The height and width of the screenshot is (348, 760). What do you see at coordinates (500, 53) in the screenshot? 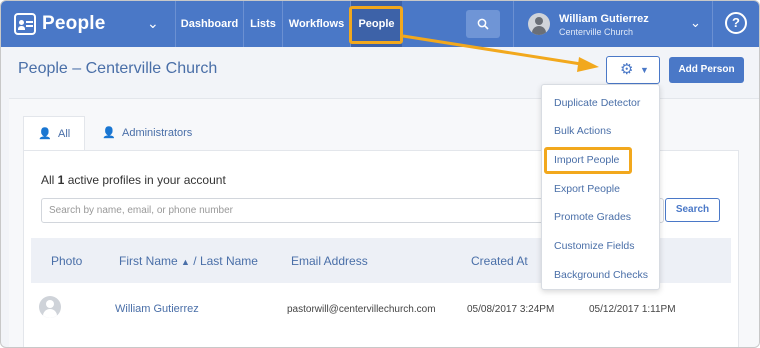
I see `annotation-arrow` at bounding box center [500, 53].